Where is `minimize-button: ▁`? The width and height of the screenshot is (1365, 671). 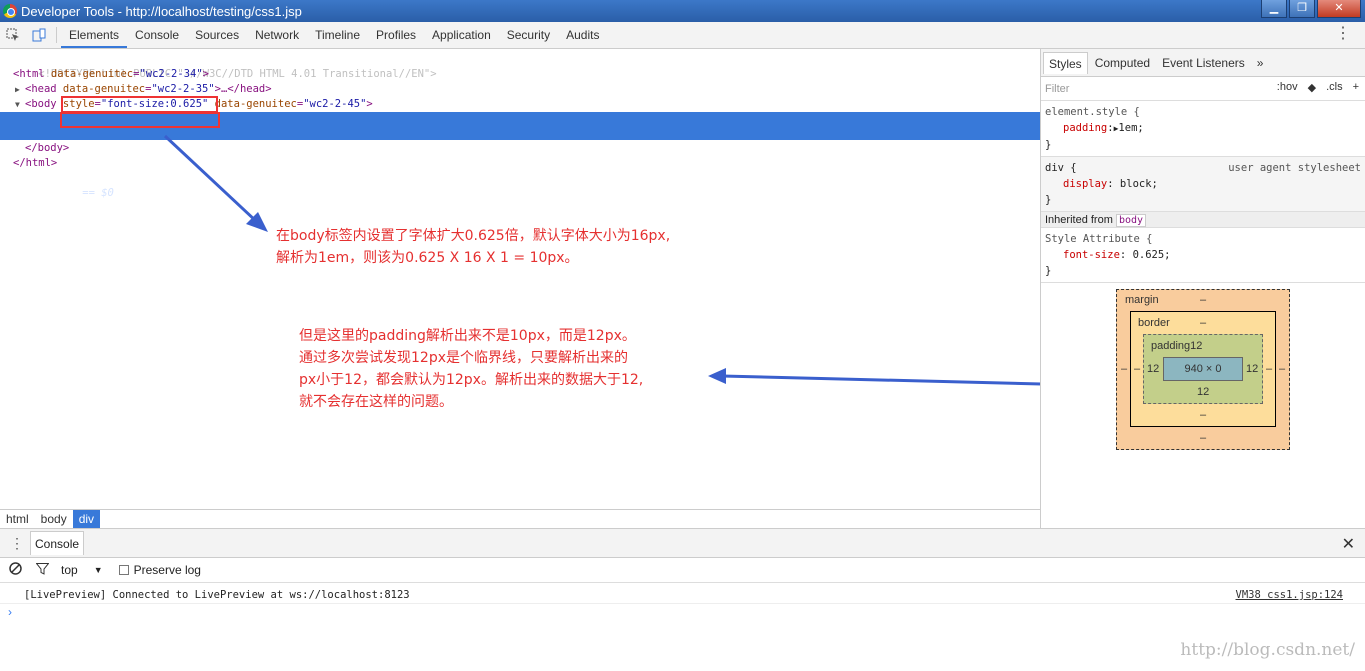 minimize-button: ▁ is located at coordinates (1274, 9).